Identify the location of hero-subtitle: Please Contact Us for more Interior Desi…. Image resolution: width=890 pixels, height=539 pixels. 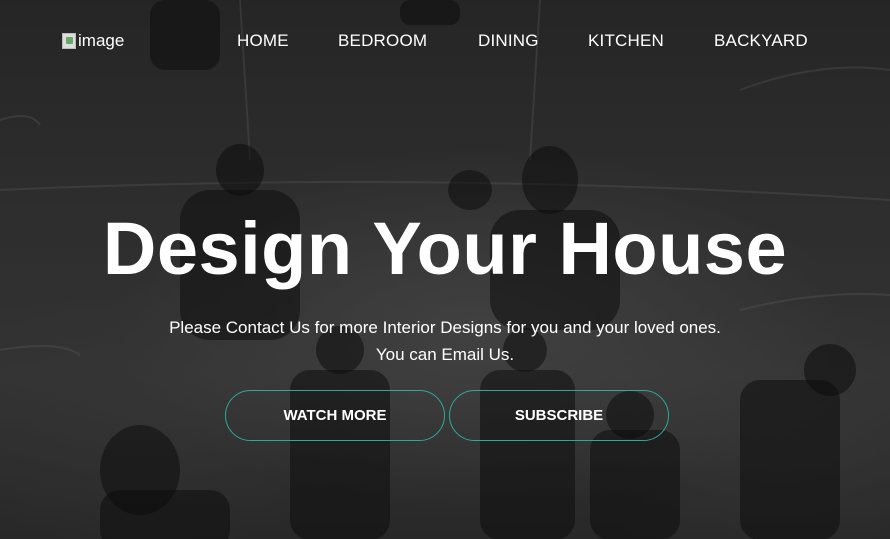
(445, 341).